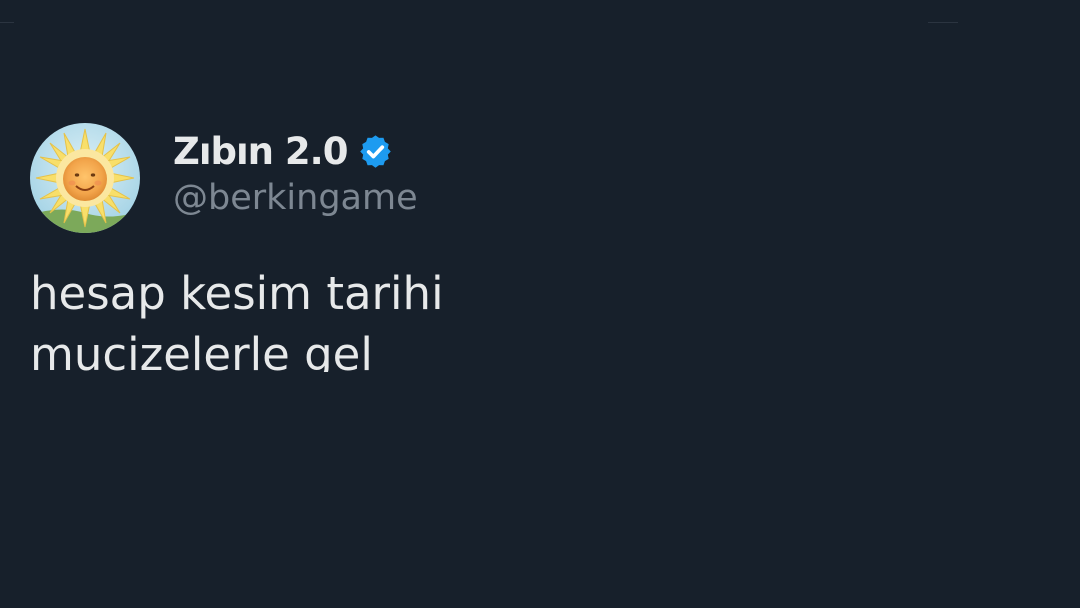 The width and height of the screenshot is (1080, 608). I want to click on avatar, so click(85, 178).